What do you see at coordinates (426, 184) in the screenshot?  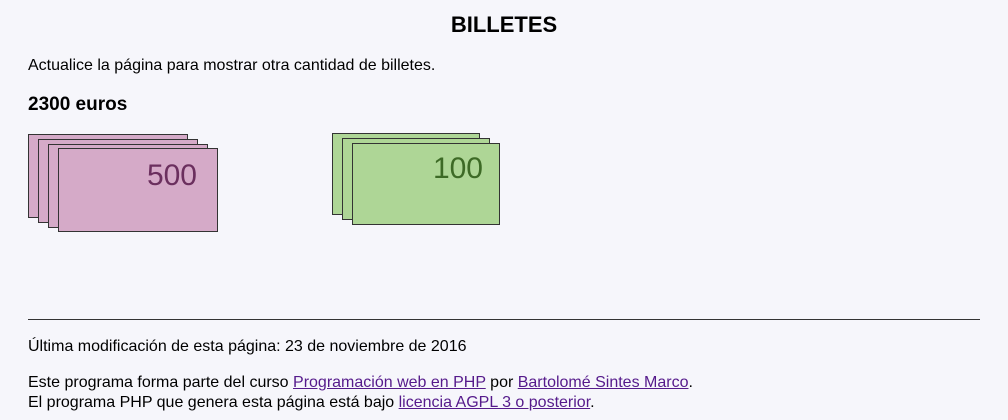 I see `banknote-100: 100` at bounding box center [426, 184].